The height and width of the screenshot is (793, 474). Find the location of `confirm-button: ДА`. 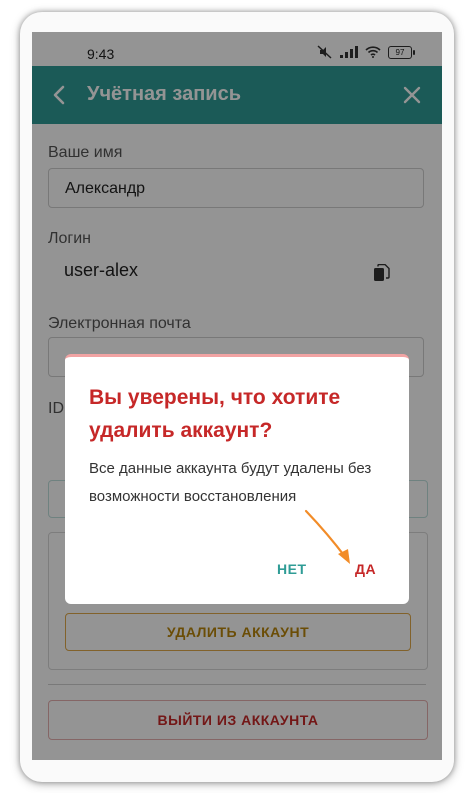

confirm-button: ДА is located at coordinates (365, 569).